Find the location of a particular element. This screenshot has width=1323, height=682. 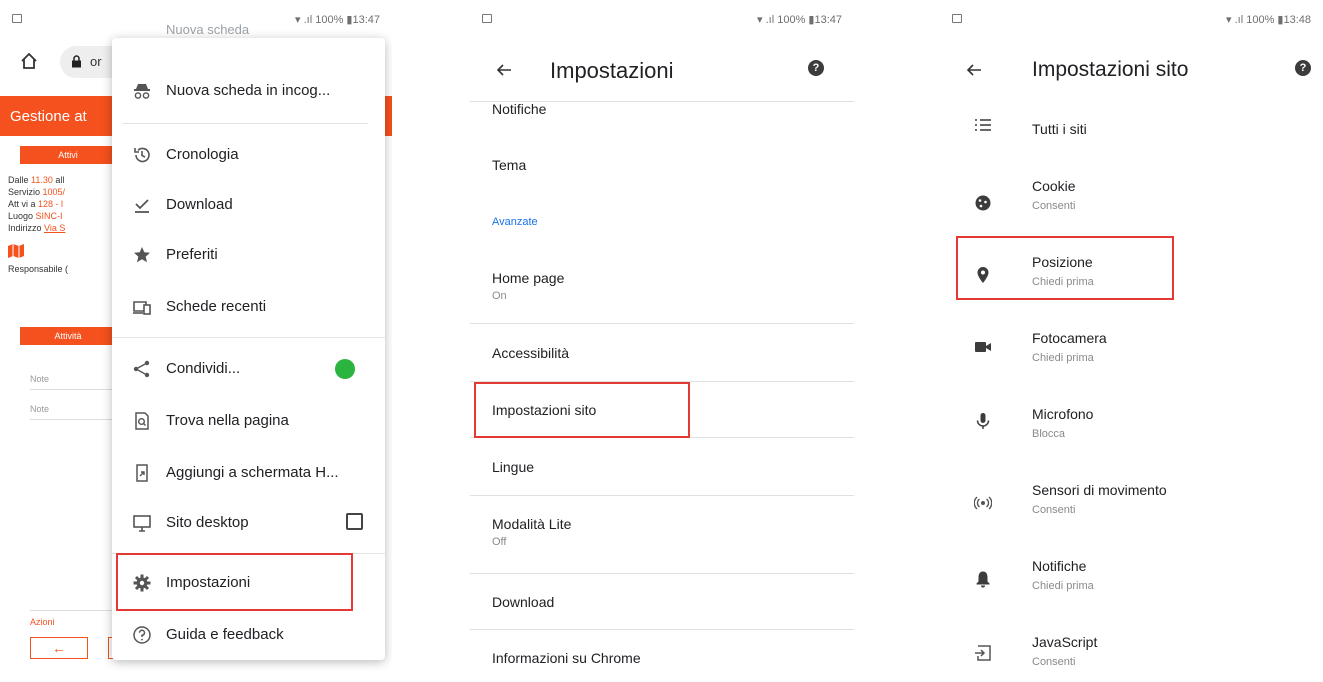

desktop-site-checkbox is located at coordinates (354, 521).